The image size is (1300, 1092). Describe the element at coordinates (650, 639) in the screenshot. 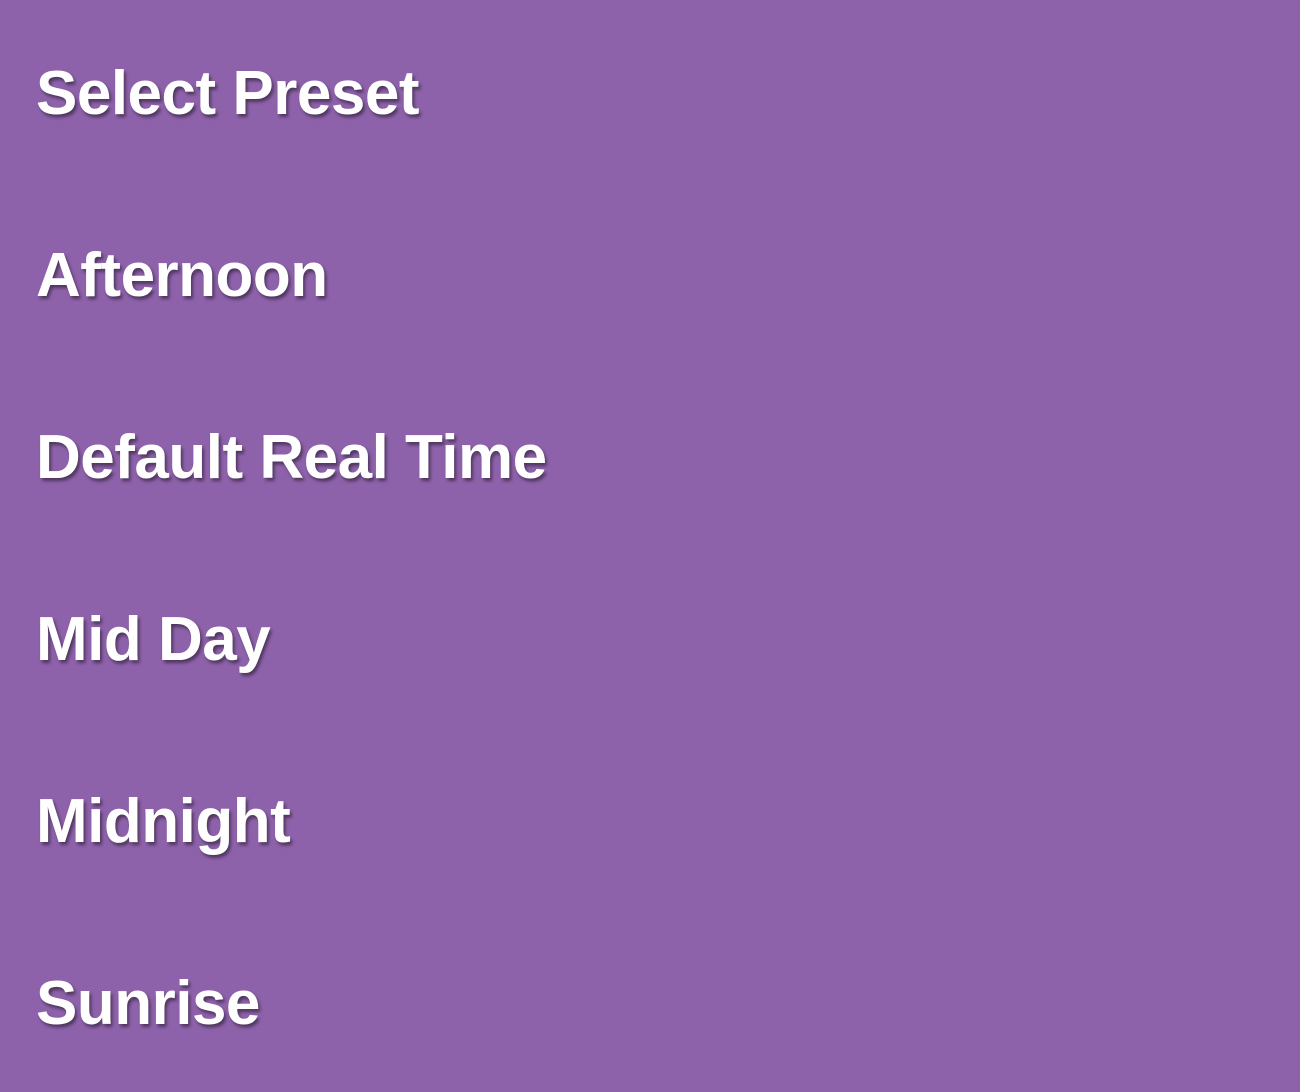

I see `preset-item-mid-day: Mid Day` at that location.